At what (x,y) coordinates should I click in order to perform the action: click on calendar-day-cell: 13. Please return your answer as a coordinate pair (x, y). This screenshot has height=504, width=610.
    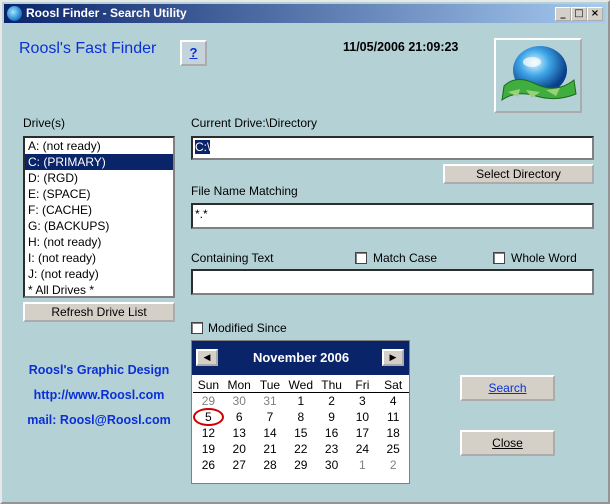
    Looking at the image, I should click on (239, 433).